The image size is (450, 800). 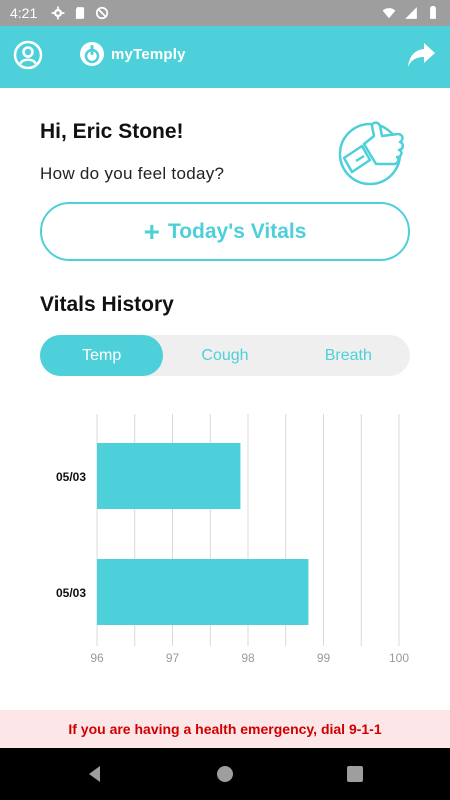 I want to click on greeting-title: Hi, Eric Stone!, so click(x=112, y=131).